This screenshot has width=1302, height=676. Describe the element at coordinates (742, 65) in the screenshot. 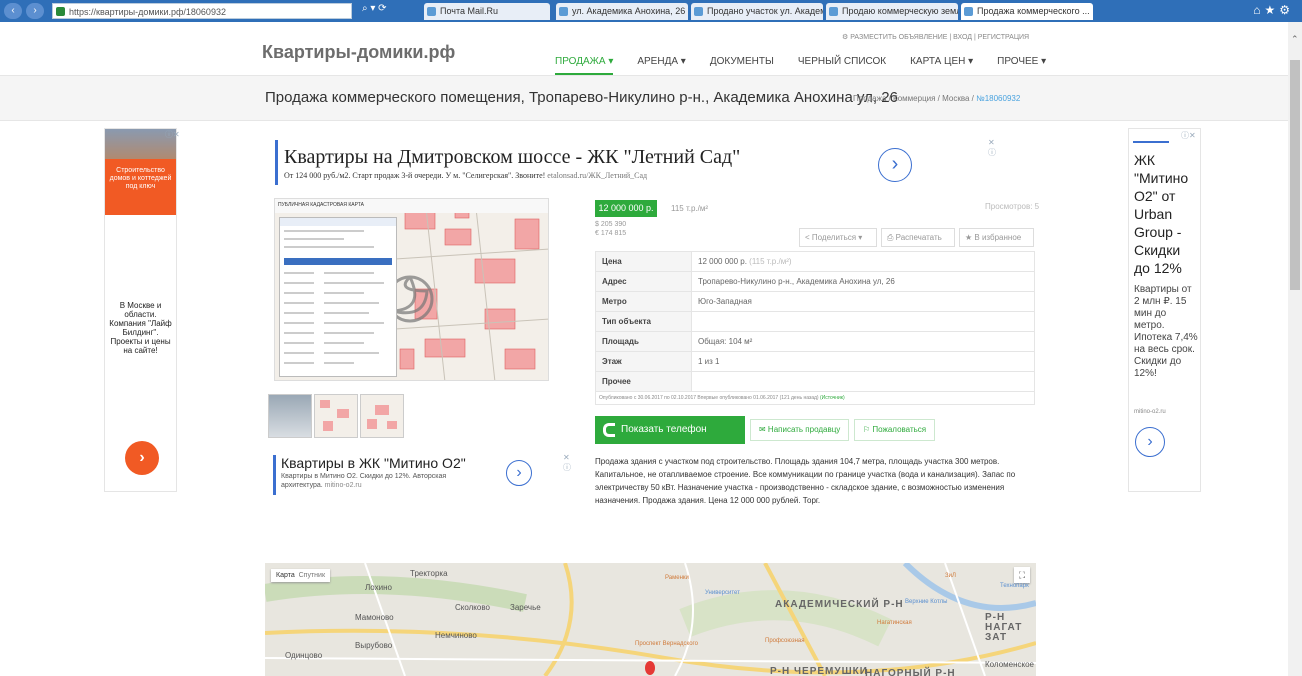

I see `nav-documents: ДОКУМЕНТЫ` at that location.